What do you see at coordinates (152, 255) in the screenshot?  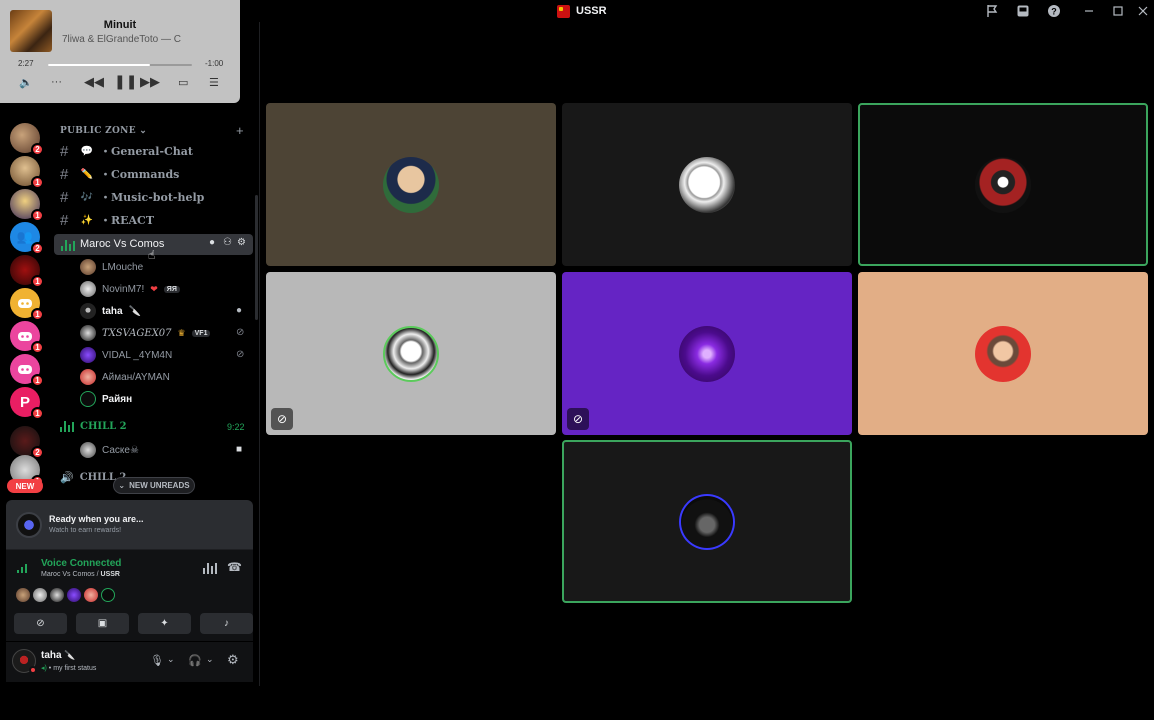 I see `mouse-cursor-icon: ☝` at bounding box center [152, 255].